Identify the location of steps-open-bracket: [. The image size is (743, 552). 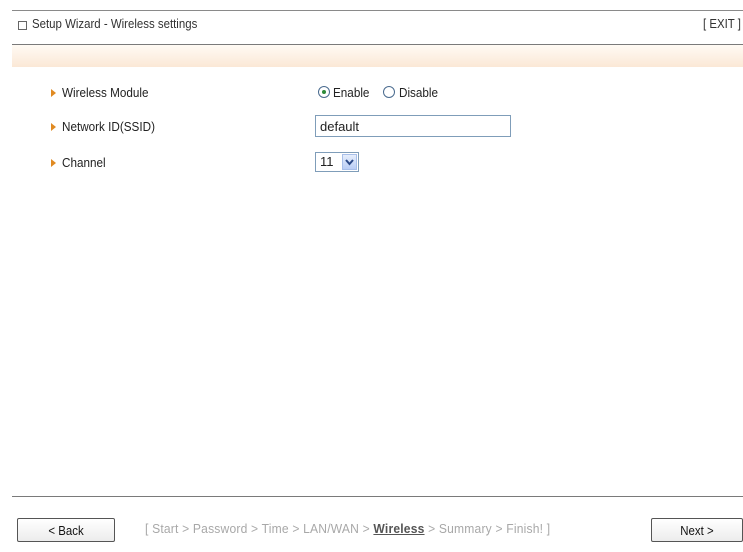
(149, 528).